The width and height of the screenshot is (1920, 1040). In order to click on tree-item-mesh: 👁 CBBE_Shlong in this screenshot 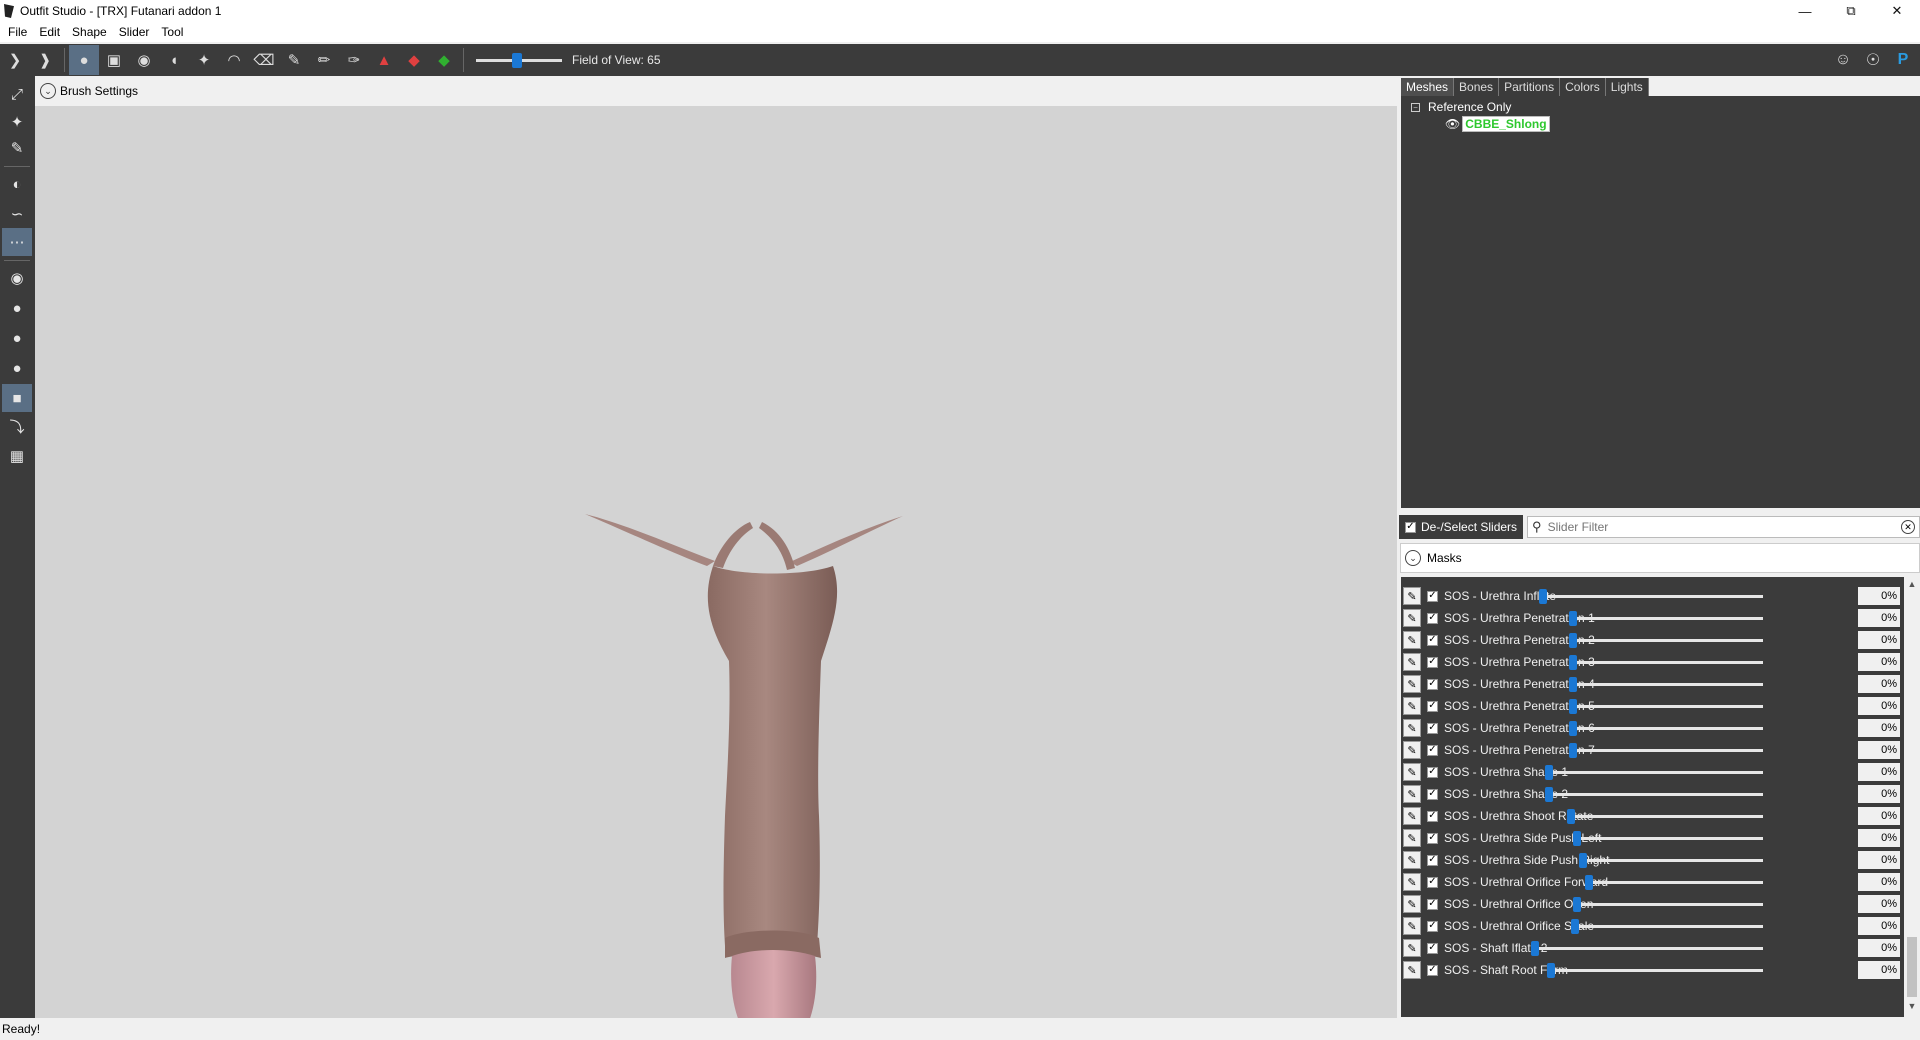, I will do `click(1497, 124)`.